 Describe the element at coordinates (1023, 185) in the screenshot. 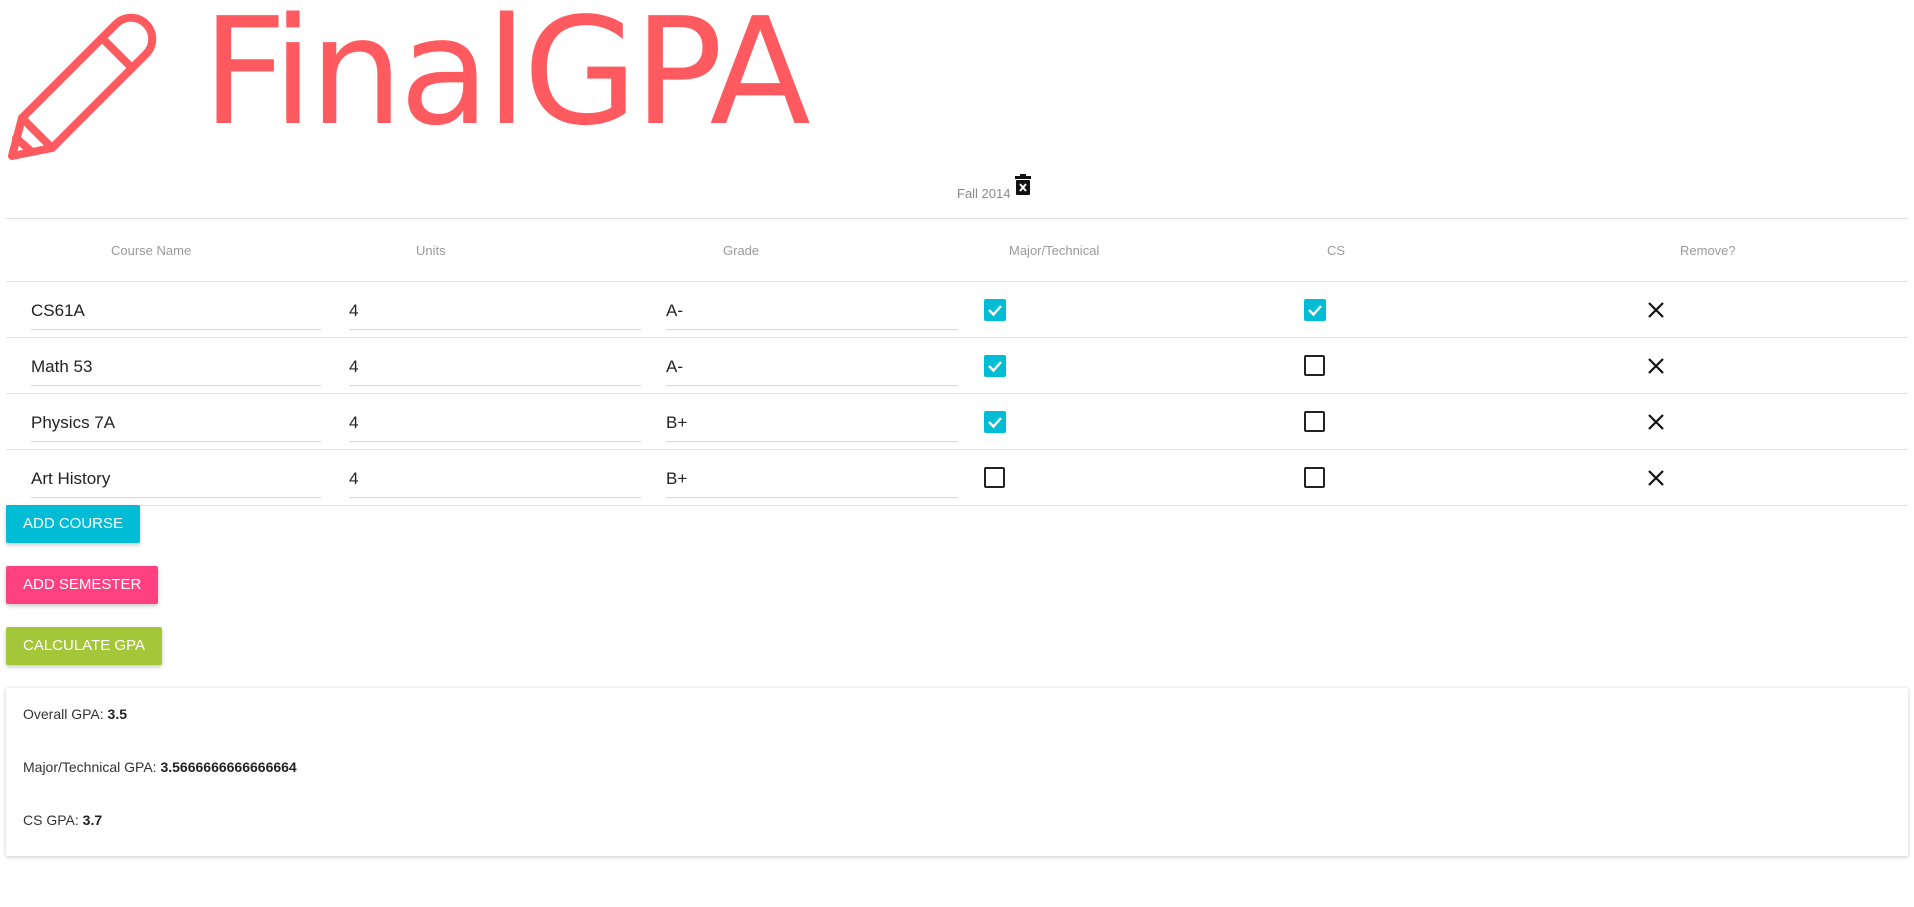

I see `delete-icon` at that location.